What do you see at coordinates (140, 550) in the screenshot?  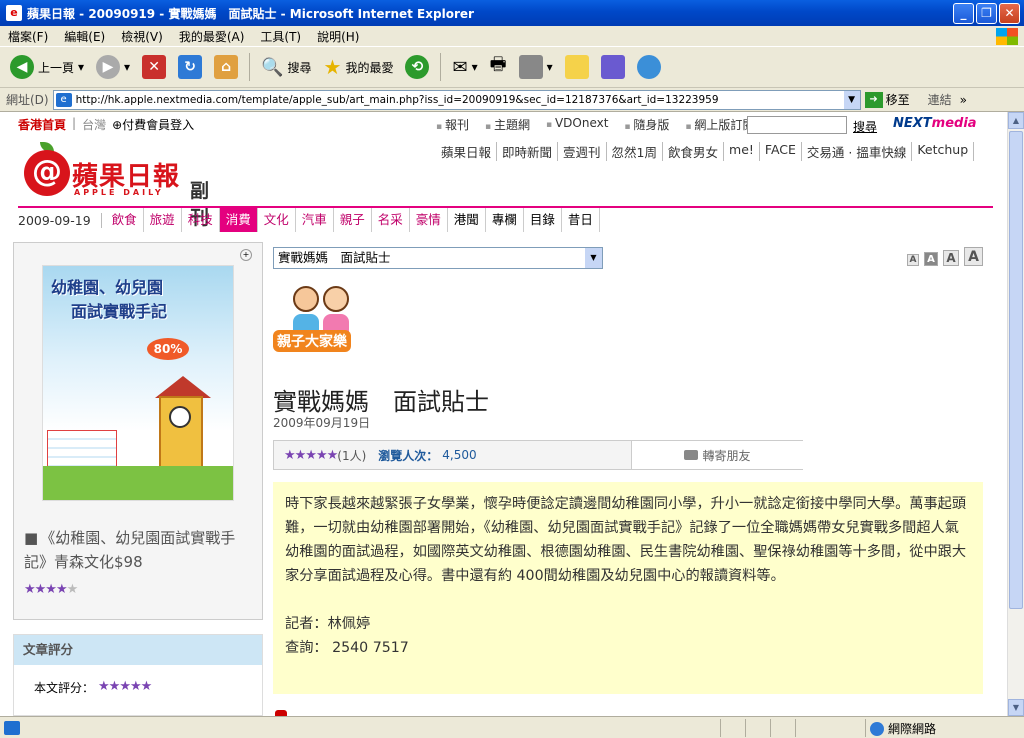 I see `book-caption: 《幼稚園、幼兒園面試實戰手記》青森文化$98` at bounding box center [140, 550].